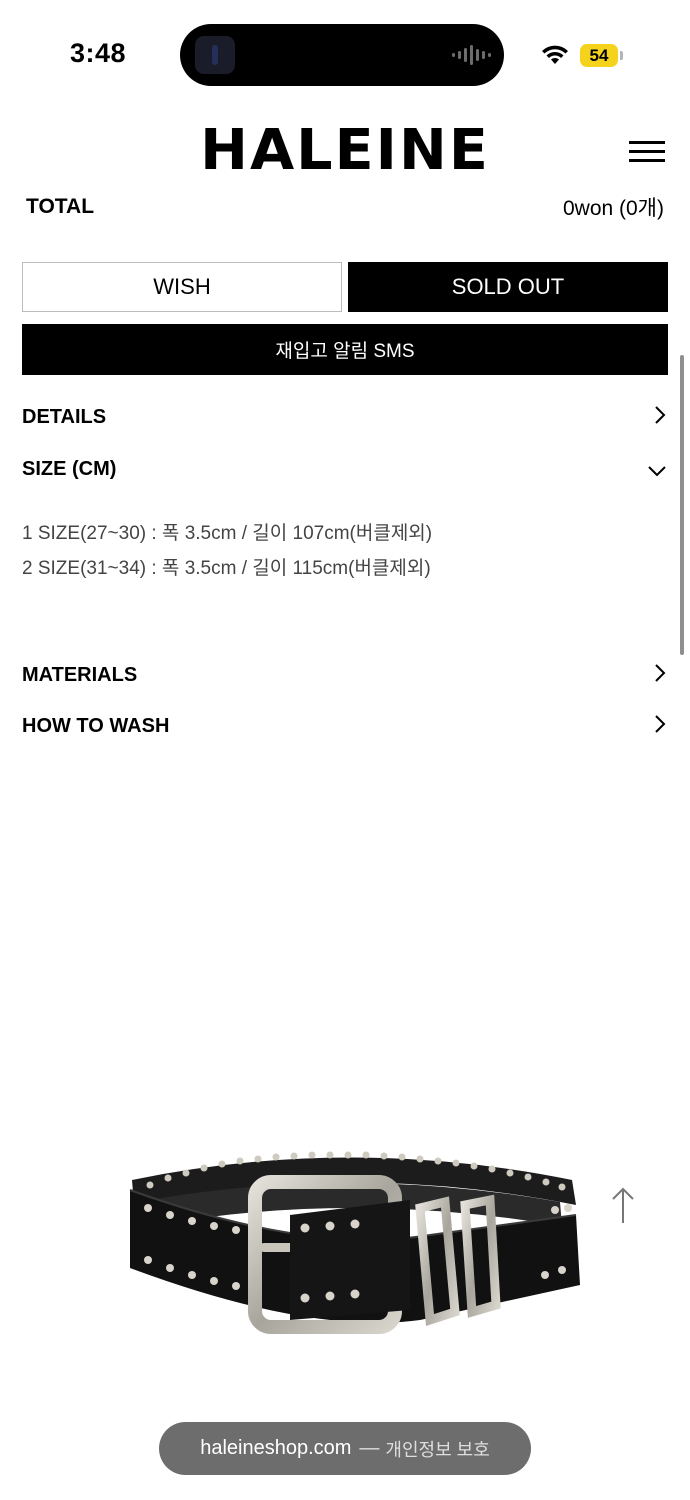 The image size is (690, 1500). I want to click on dynamic-island, so click(342, 55).